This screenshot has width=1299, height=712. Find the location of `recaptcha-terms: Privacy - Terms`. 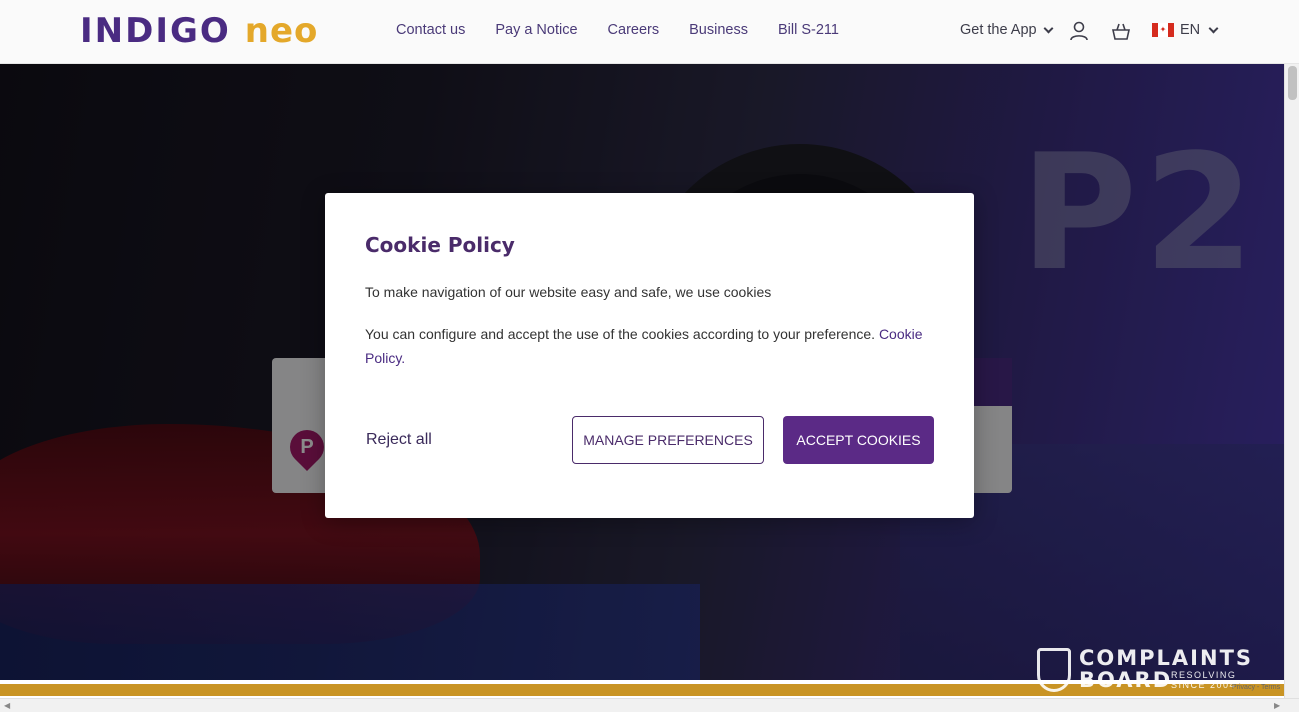

recaptcha-terms: Privacy - Terms is located at coordinates (1256, 687).